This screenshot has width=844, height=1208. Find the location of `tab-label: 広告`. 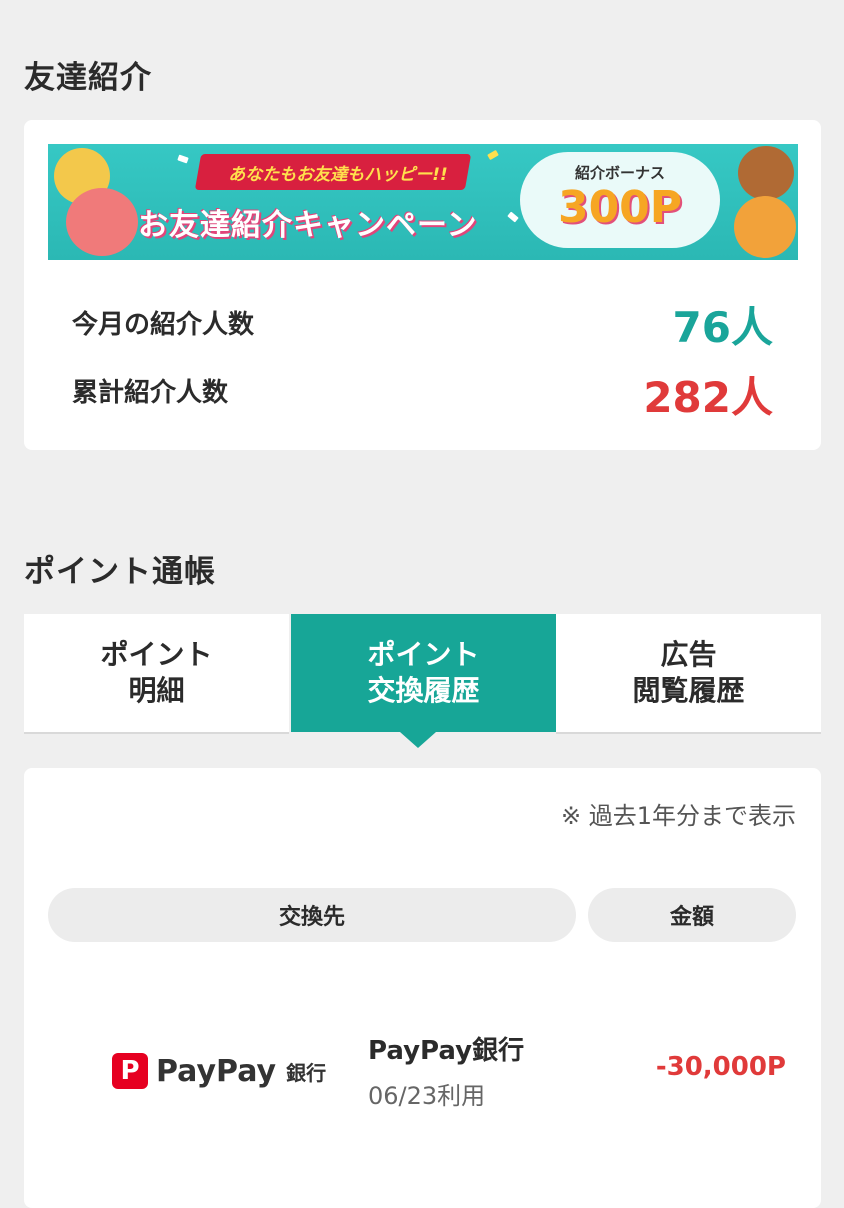

tab-label: 広告 is located at coordinates (688, 654).